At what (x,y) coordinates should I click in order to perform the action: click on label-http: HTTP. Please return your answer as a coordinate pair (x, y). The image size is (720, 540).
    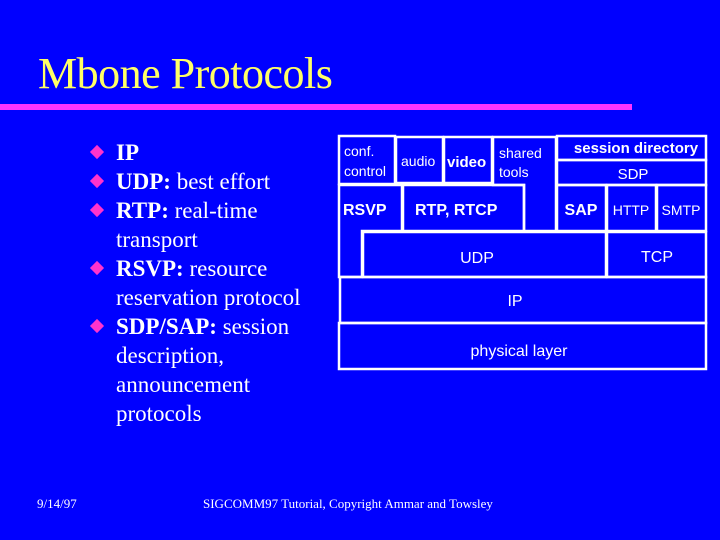
    Looking at the image, I should click on (631, 210).